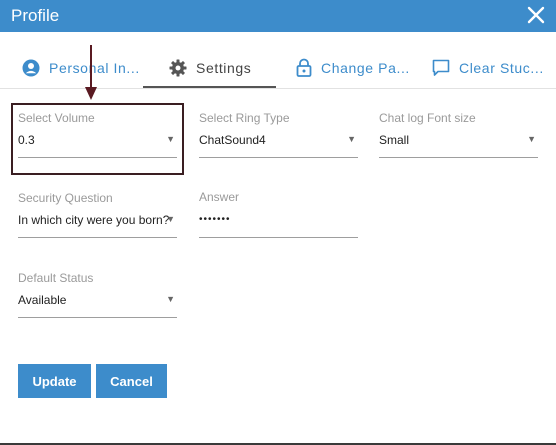 The height and width of the screenshot is (445, 556). What do you see at coordinates (458, 135) in the screenshot?
I see `select-font-size: Chat log Font size Small ▼` at bounding box center [458, 135].